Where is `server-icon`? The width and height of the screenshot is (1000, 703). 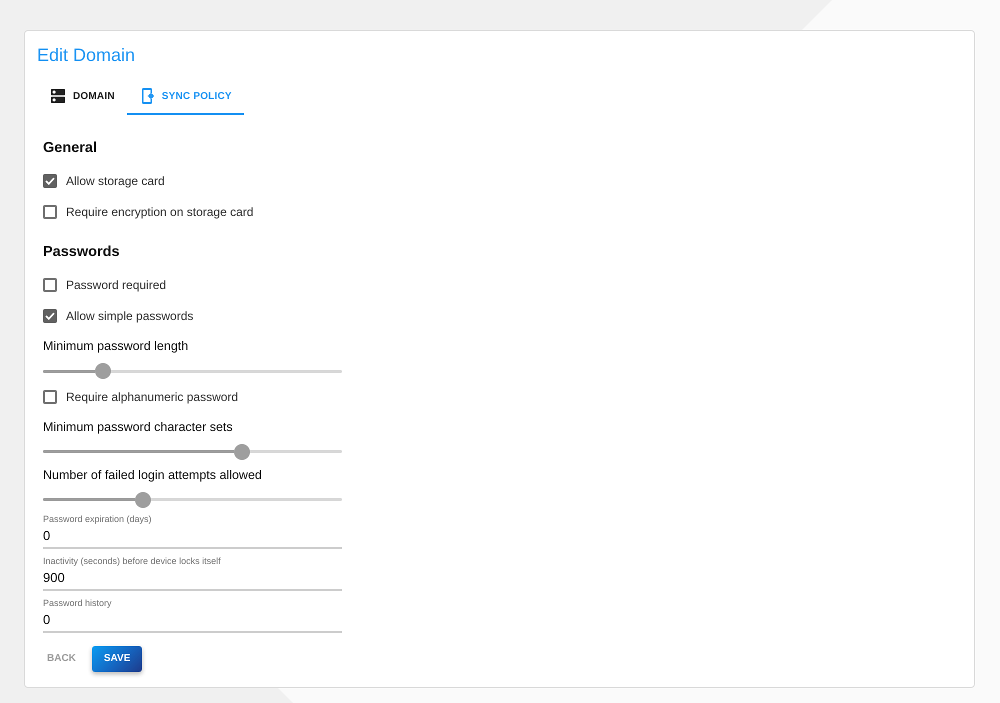 server-icon is located at coordinates (58, 96).